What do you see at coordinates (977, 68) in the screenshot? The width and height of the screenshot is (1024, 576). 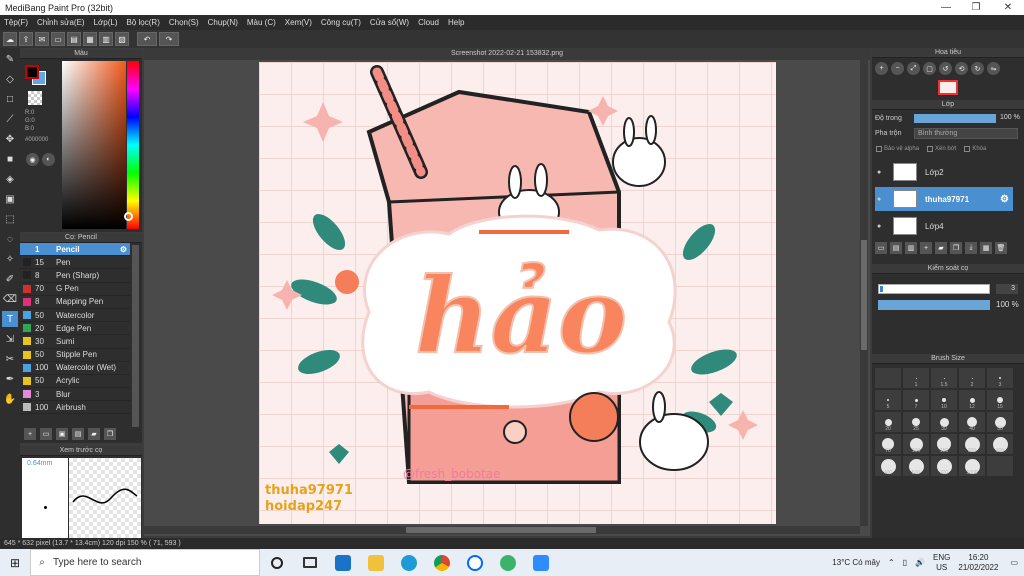 I see `rotate-right-icon: ↻` at bounding box center [977, 68].